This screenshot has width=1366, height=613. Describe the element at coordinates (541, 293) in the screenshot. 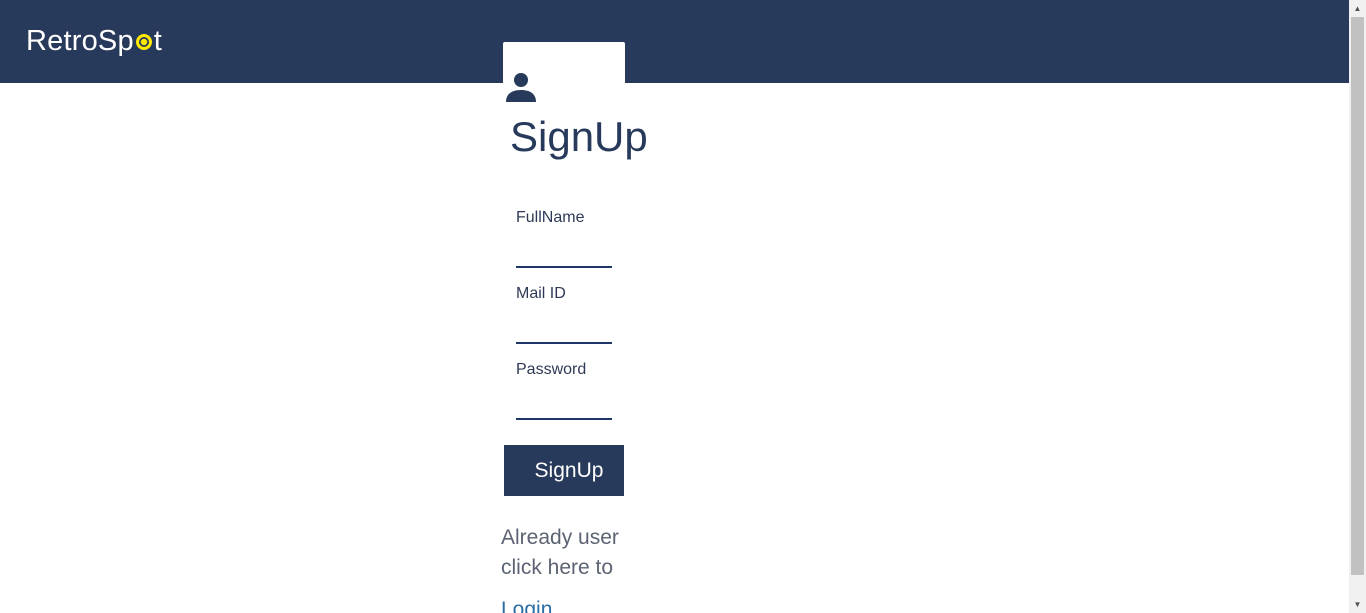

I see `mail-id-label: Mail ID` at that location.